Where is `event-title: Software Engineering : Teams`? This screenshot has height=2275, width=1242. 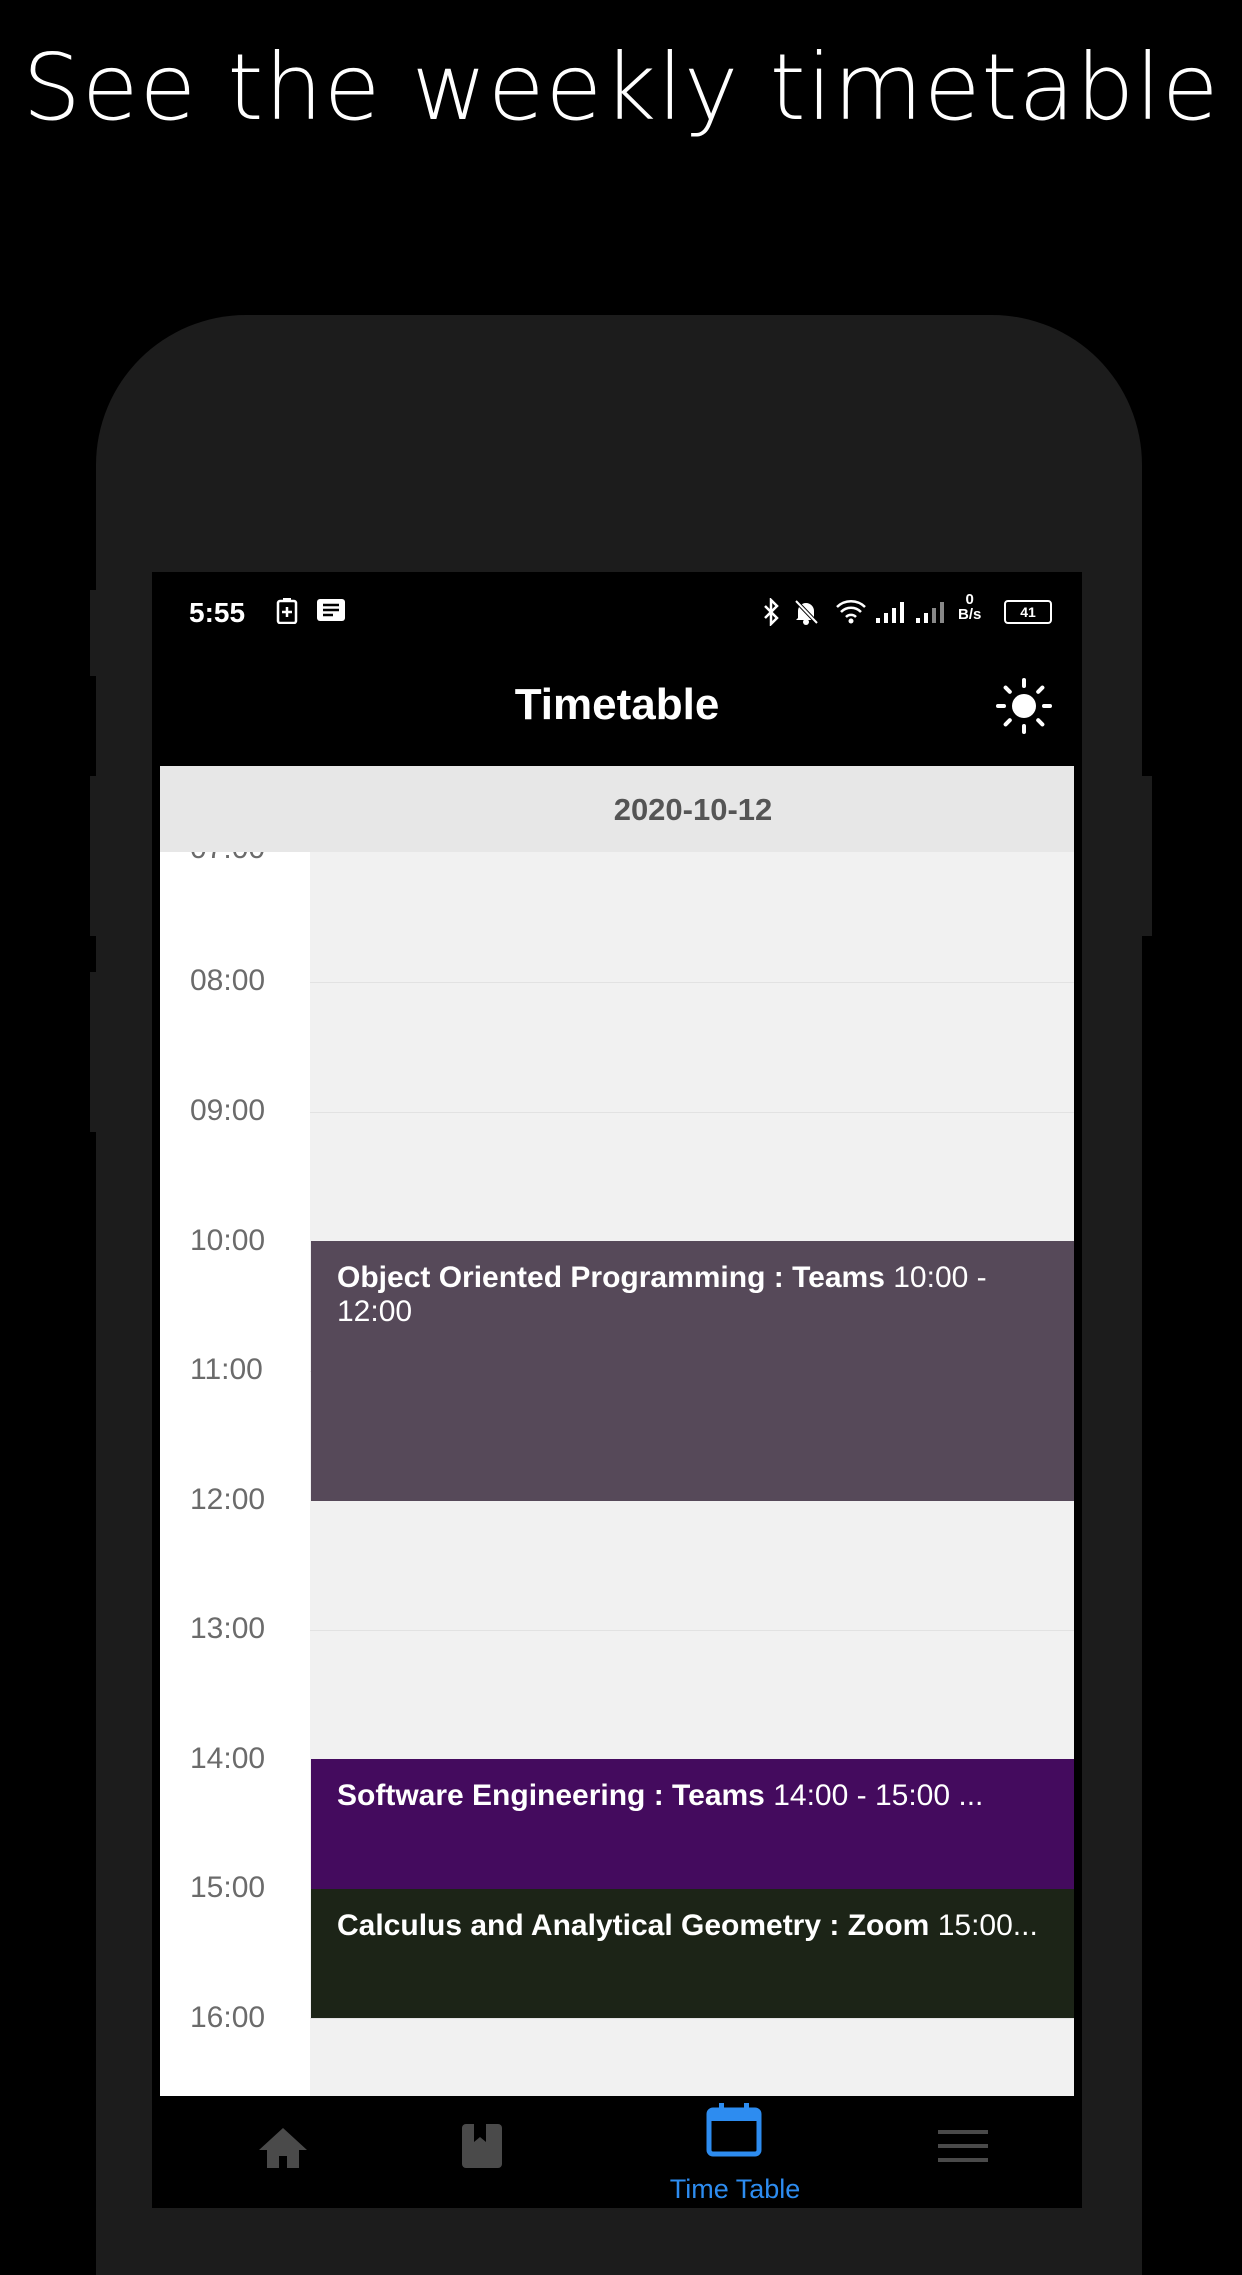 event-title: Software Engineering : Teams is located at coordinates (551, 1795).